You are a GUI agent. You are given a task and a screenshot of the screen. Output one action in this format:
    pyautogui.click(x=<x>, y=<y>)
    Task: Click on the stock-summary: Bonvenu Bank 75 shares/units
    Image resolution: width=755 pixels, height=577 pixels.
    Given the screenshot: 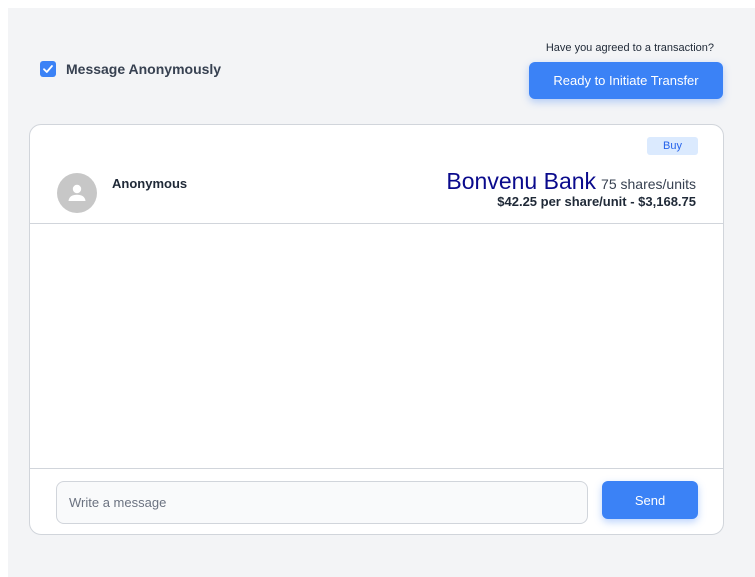 What is the action you would take?
    pyautogui.click(x=571, y=181)
    